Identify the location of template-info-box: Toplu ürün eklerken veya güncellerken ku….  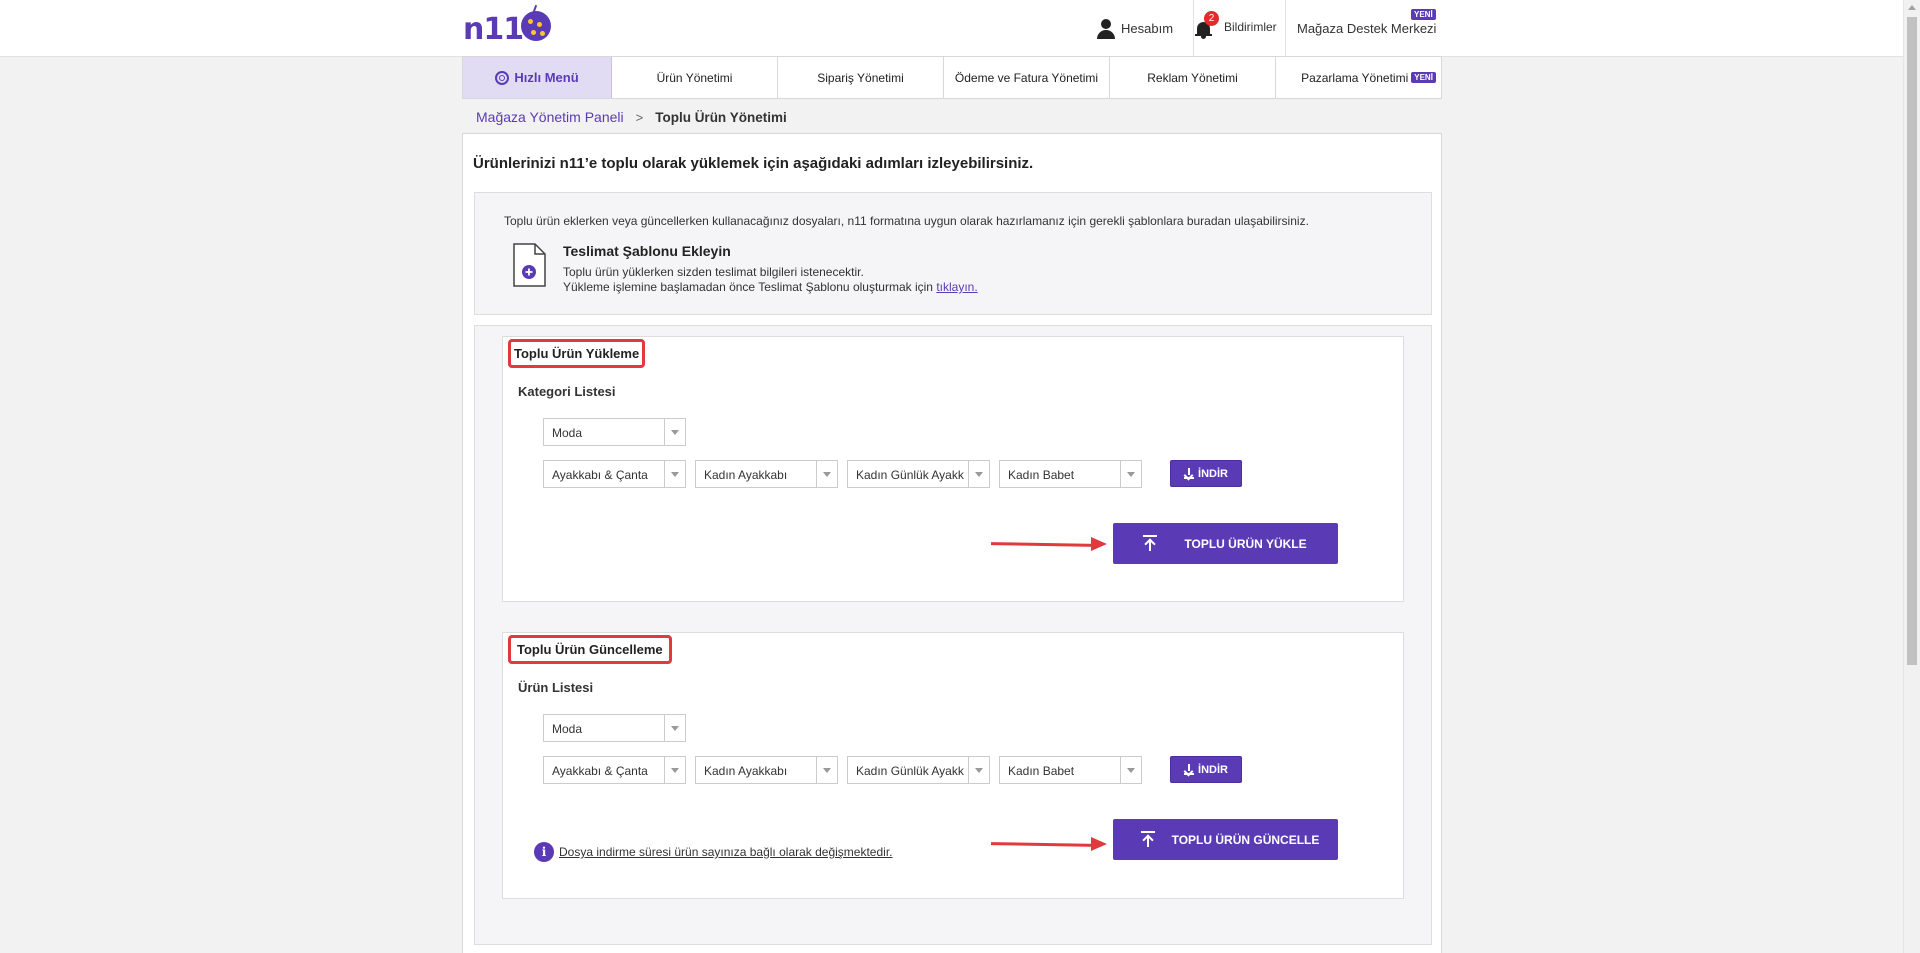
(953, 253).